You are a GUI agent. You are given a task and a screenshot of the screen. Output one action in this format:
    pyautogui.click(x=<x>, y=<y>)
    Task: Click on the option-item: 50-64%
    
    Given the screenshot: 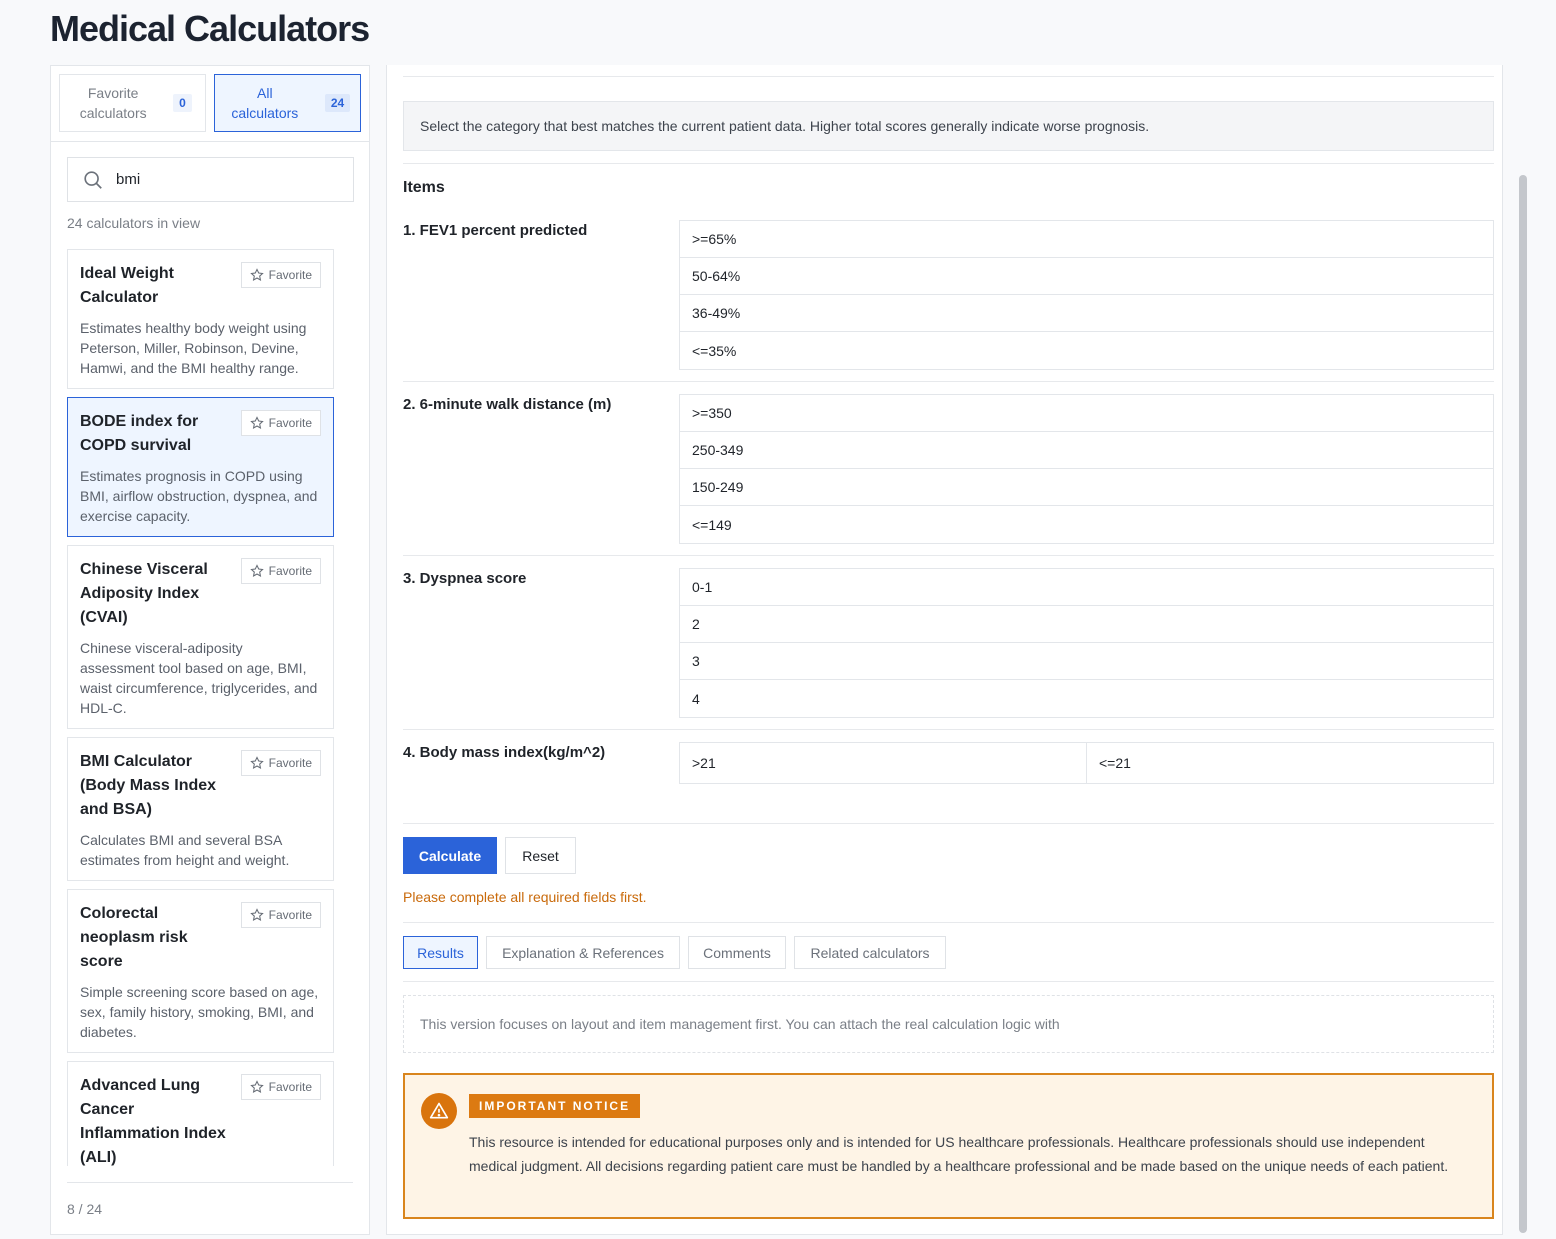 What is the action you would take?
    pyautogui.click(x=1086, y=276)
    